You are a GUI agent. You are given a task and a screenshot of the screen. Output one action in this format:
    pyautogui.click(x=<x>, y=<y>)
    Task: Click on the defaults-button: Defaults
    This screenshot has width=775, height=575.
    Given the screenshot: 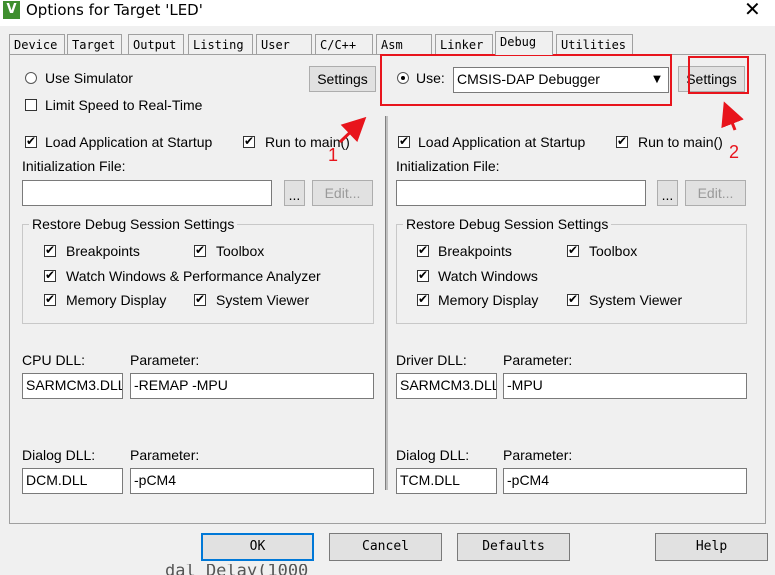 What is the action you would take?
    pyautogui.click(x=513, y=547)
    